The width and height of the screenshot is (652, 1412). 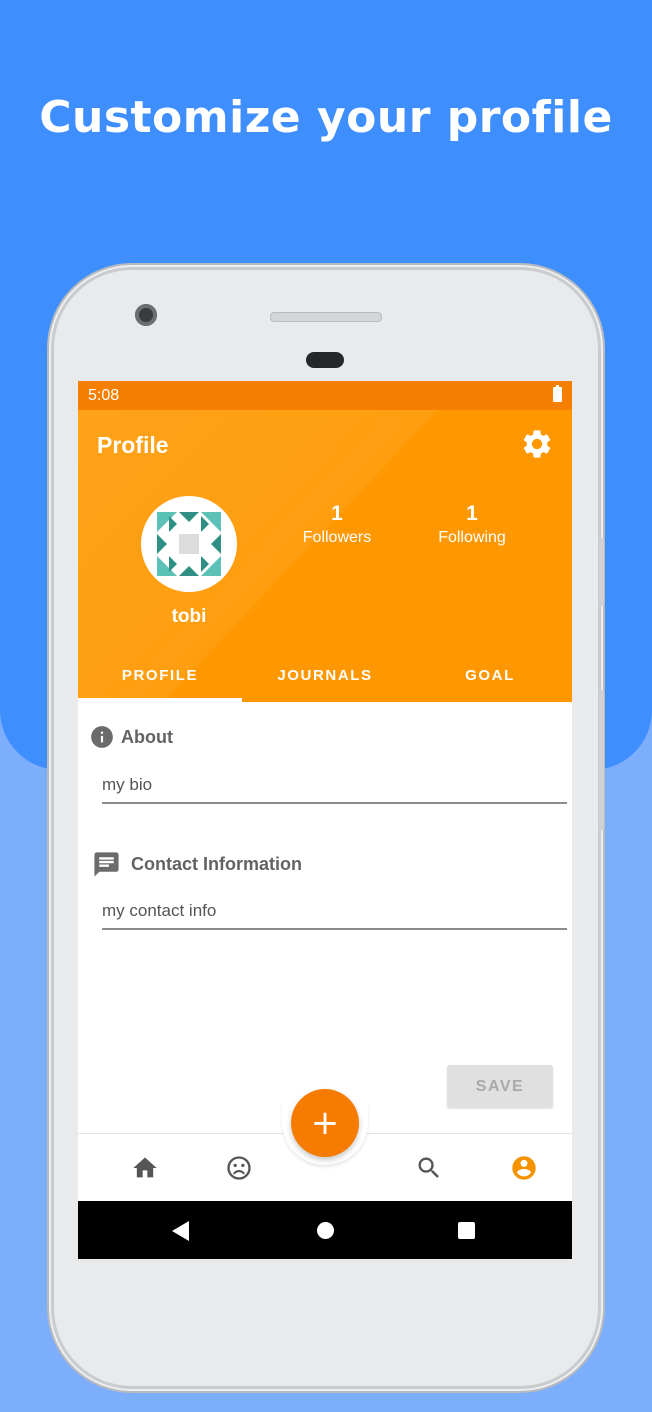 I want to click on status-time: 5:08, so click(x=104, y=395).